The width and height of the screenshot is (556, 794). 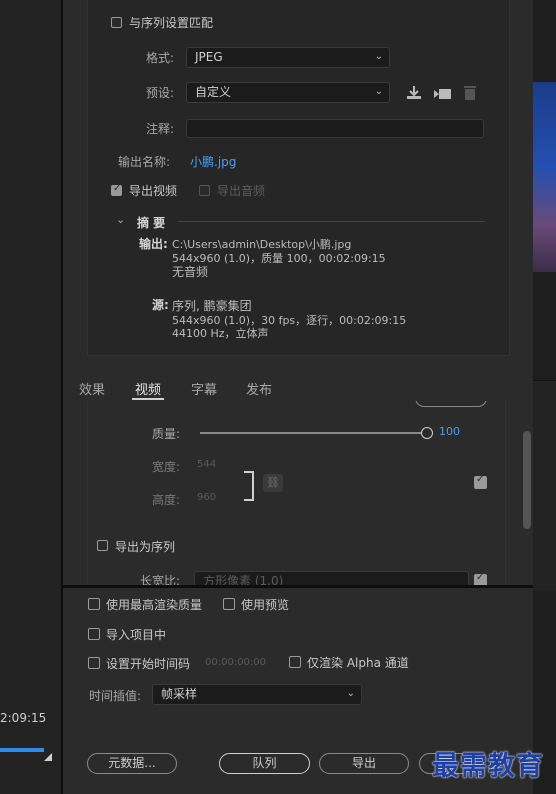 I want to click on format-select: JPEG ⌄, so click(x=288, y=57).